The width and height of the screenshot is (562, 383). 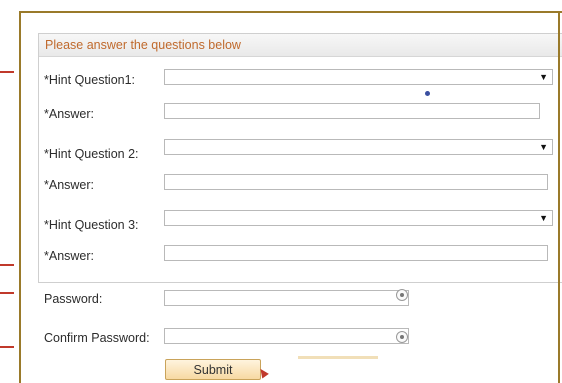 What do you see at coordinates (358, 77) in the screenshot?
I see `hint-question-1-select: ▼` at bounding box center [358, 77].